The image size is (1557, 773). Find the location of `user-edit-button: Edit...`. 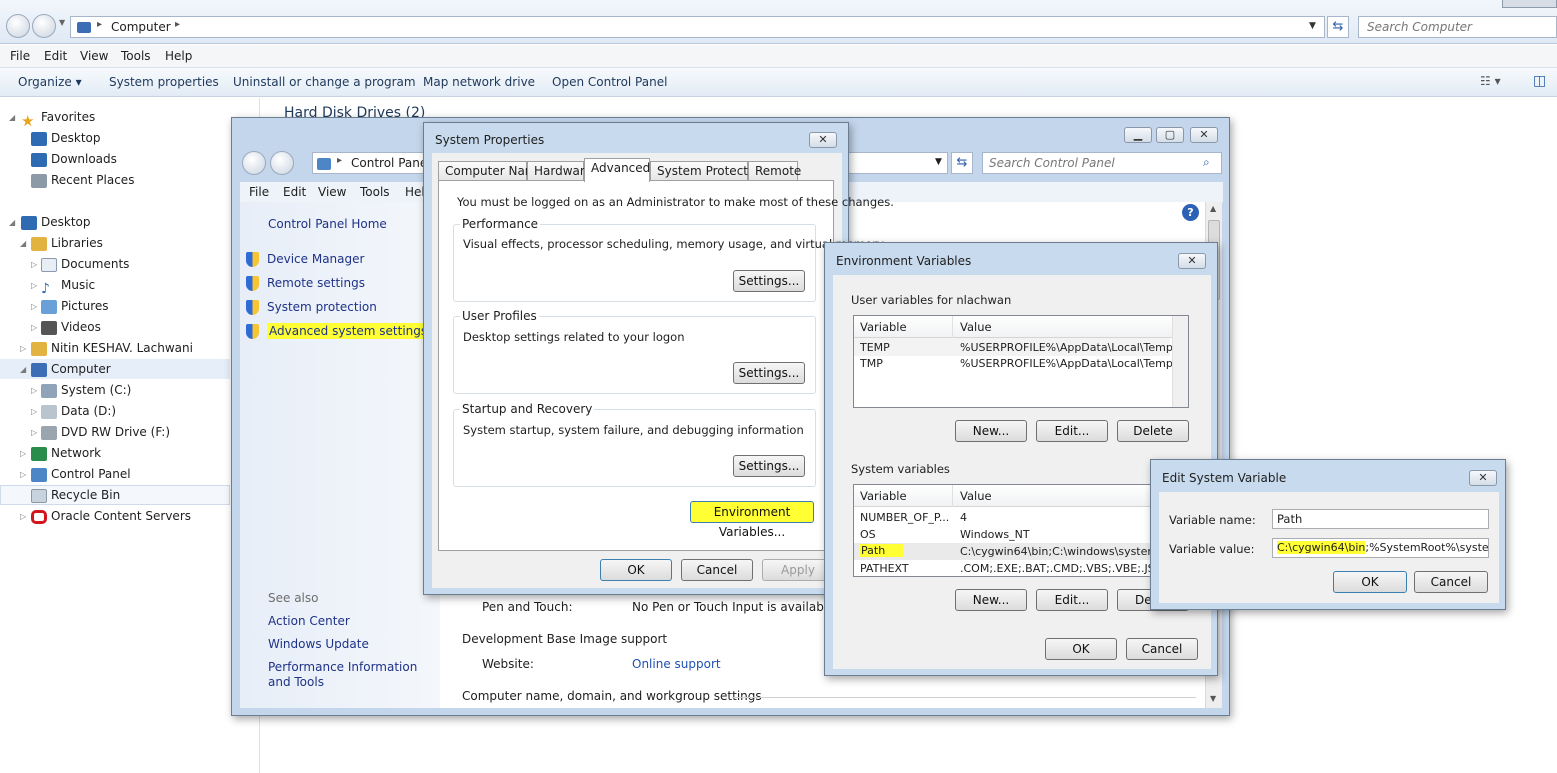

user-edit-button: Edit... is located at coordinates (1072, 431).